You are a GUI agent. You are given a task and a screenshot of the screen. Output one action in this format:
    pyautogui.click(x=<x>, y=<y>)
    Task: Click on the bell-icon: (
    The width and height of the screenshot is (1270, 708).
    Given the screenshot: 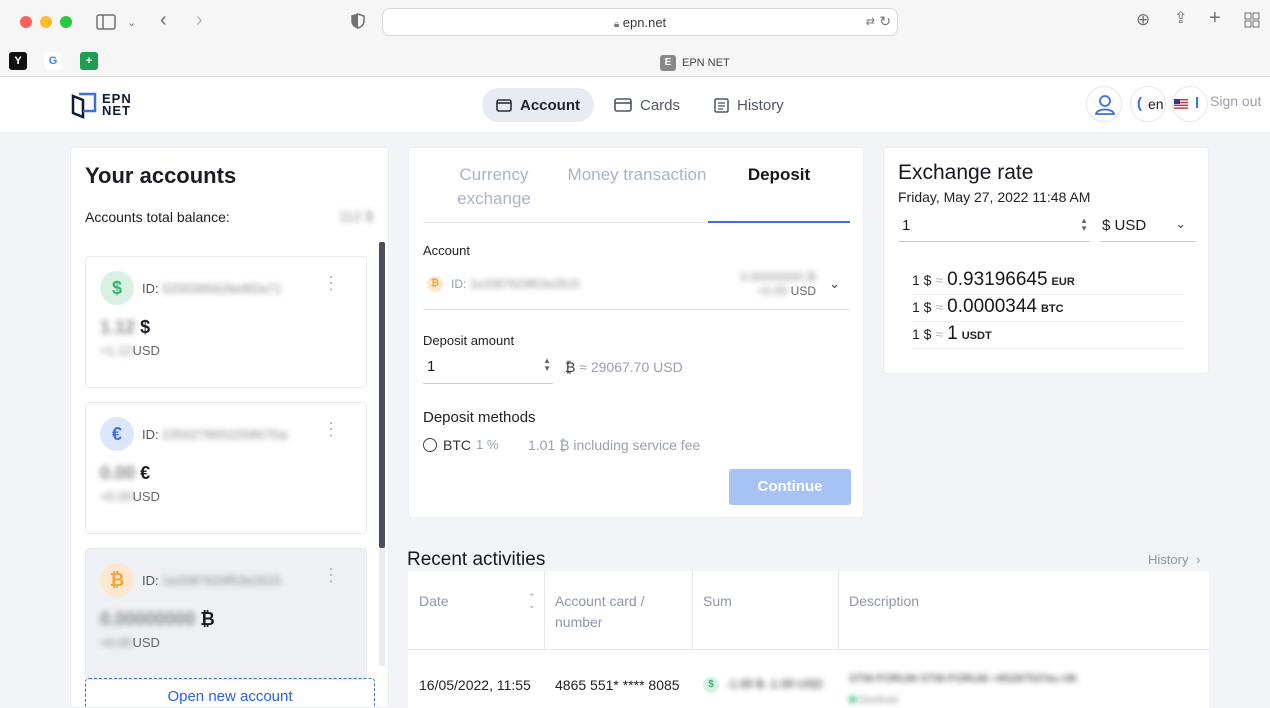 What is the action you would take?
    pyautogui.click(x=1139, y=103)
    